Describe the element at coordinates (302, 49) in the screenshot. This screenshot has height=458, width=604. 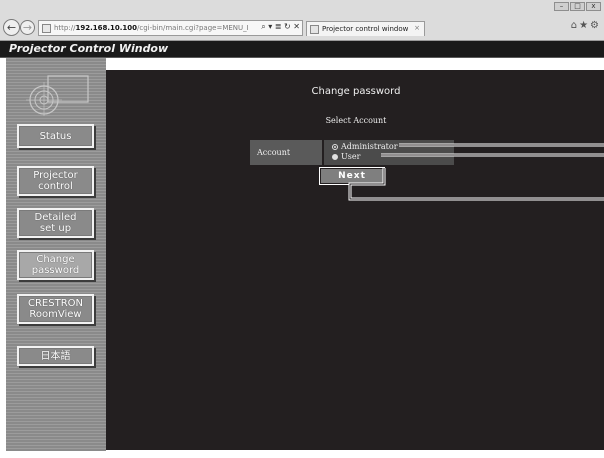
I see `title-bar: Projector Control Window` at that location.